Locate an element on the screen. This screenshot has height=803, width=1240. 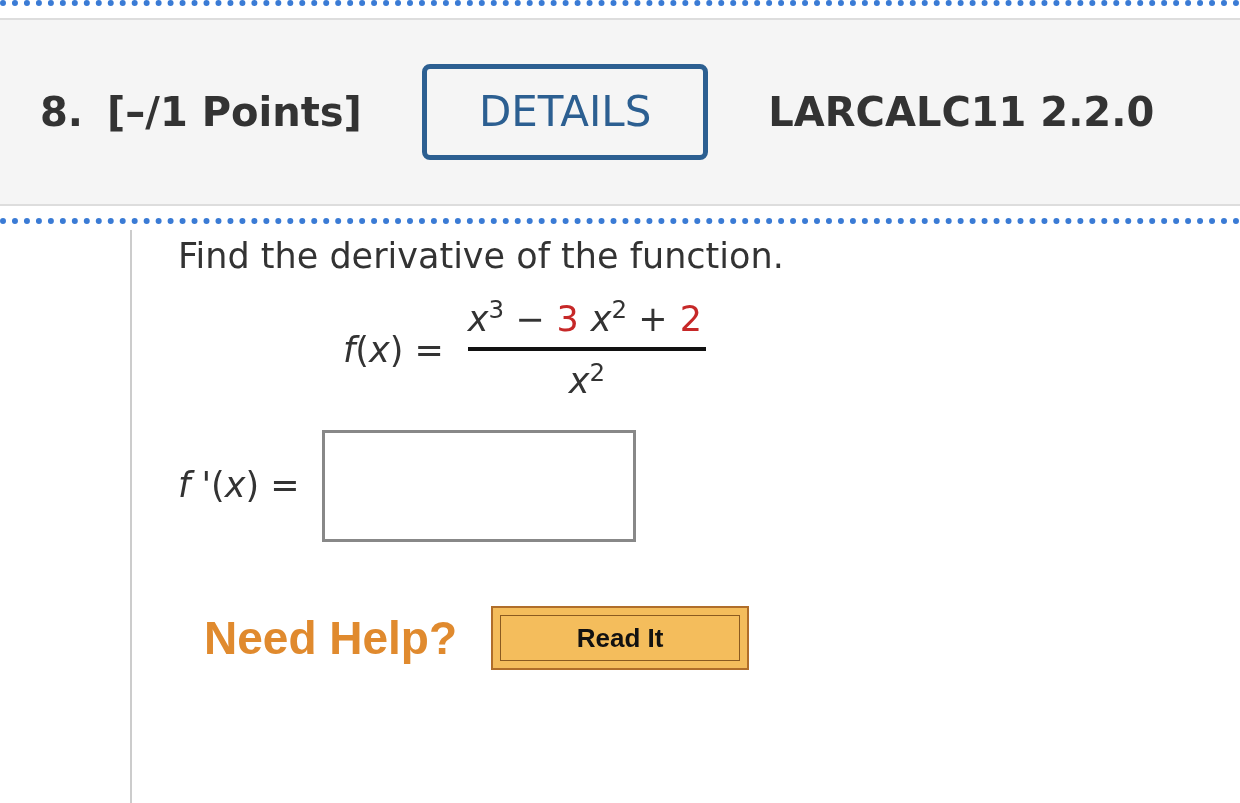
denominator: x$^{2}$ is located at coordinates (586, 379).